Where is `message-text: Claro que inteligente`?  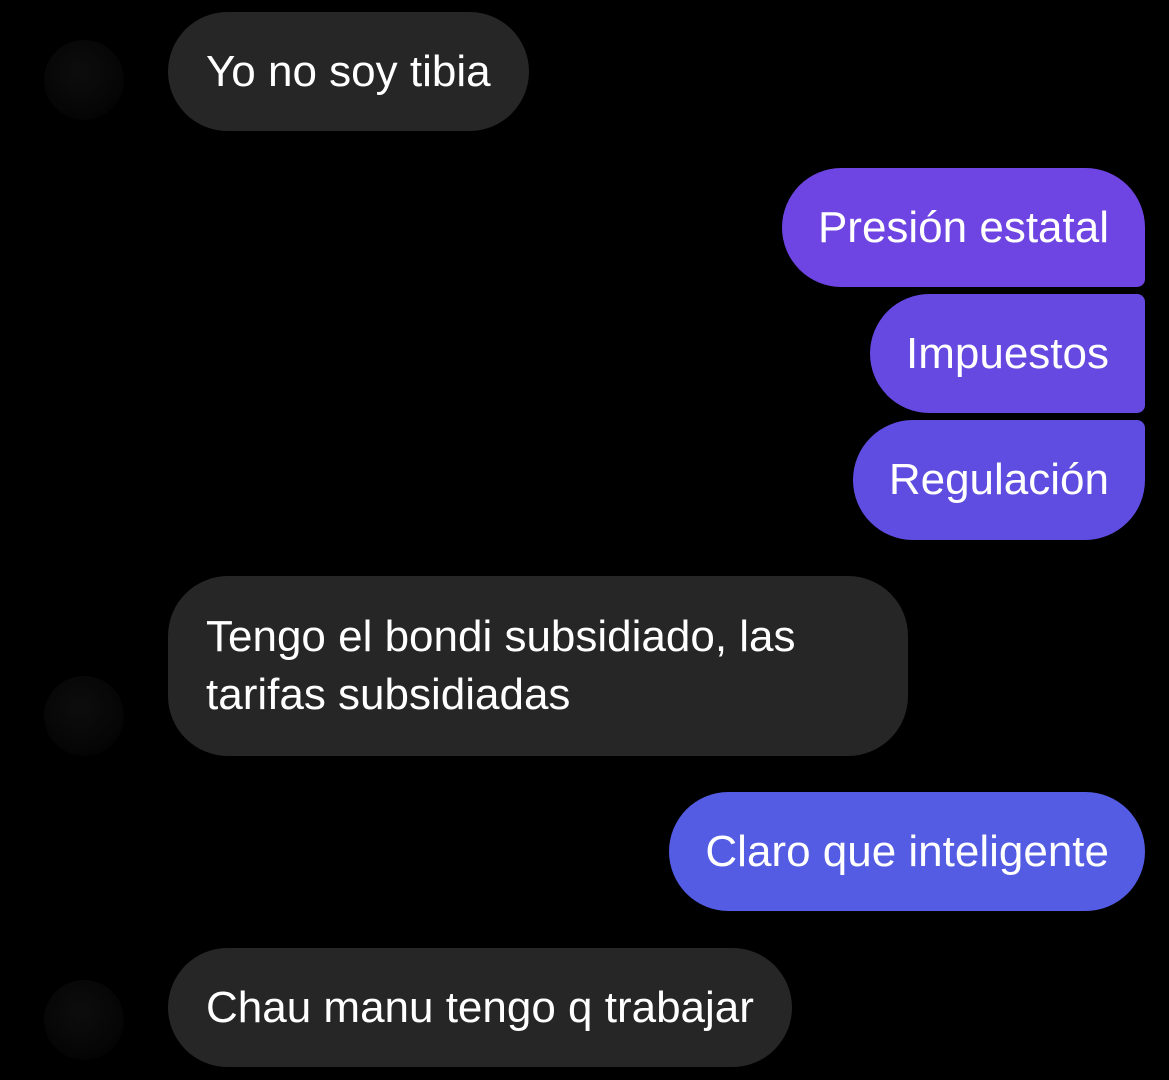 message-text: Claro que inteligente is located at coordinates (907, 851).